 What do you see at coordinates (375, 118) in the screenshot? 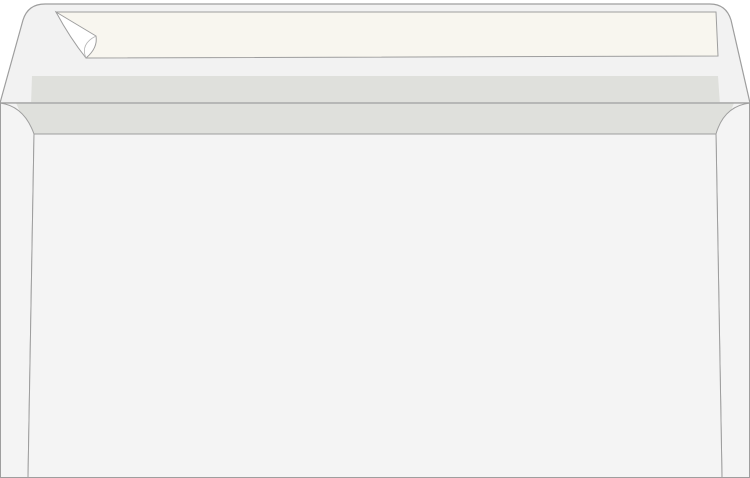
I see `adhesive-strip-inner` at bounding box center [375, 118].